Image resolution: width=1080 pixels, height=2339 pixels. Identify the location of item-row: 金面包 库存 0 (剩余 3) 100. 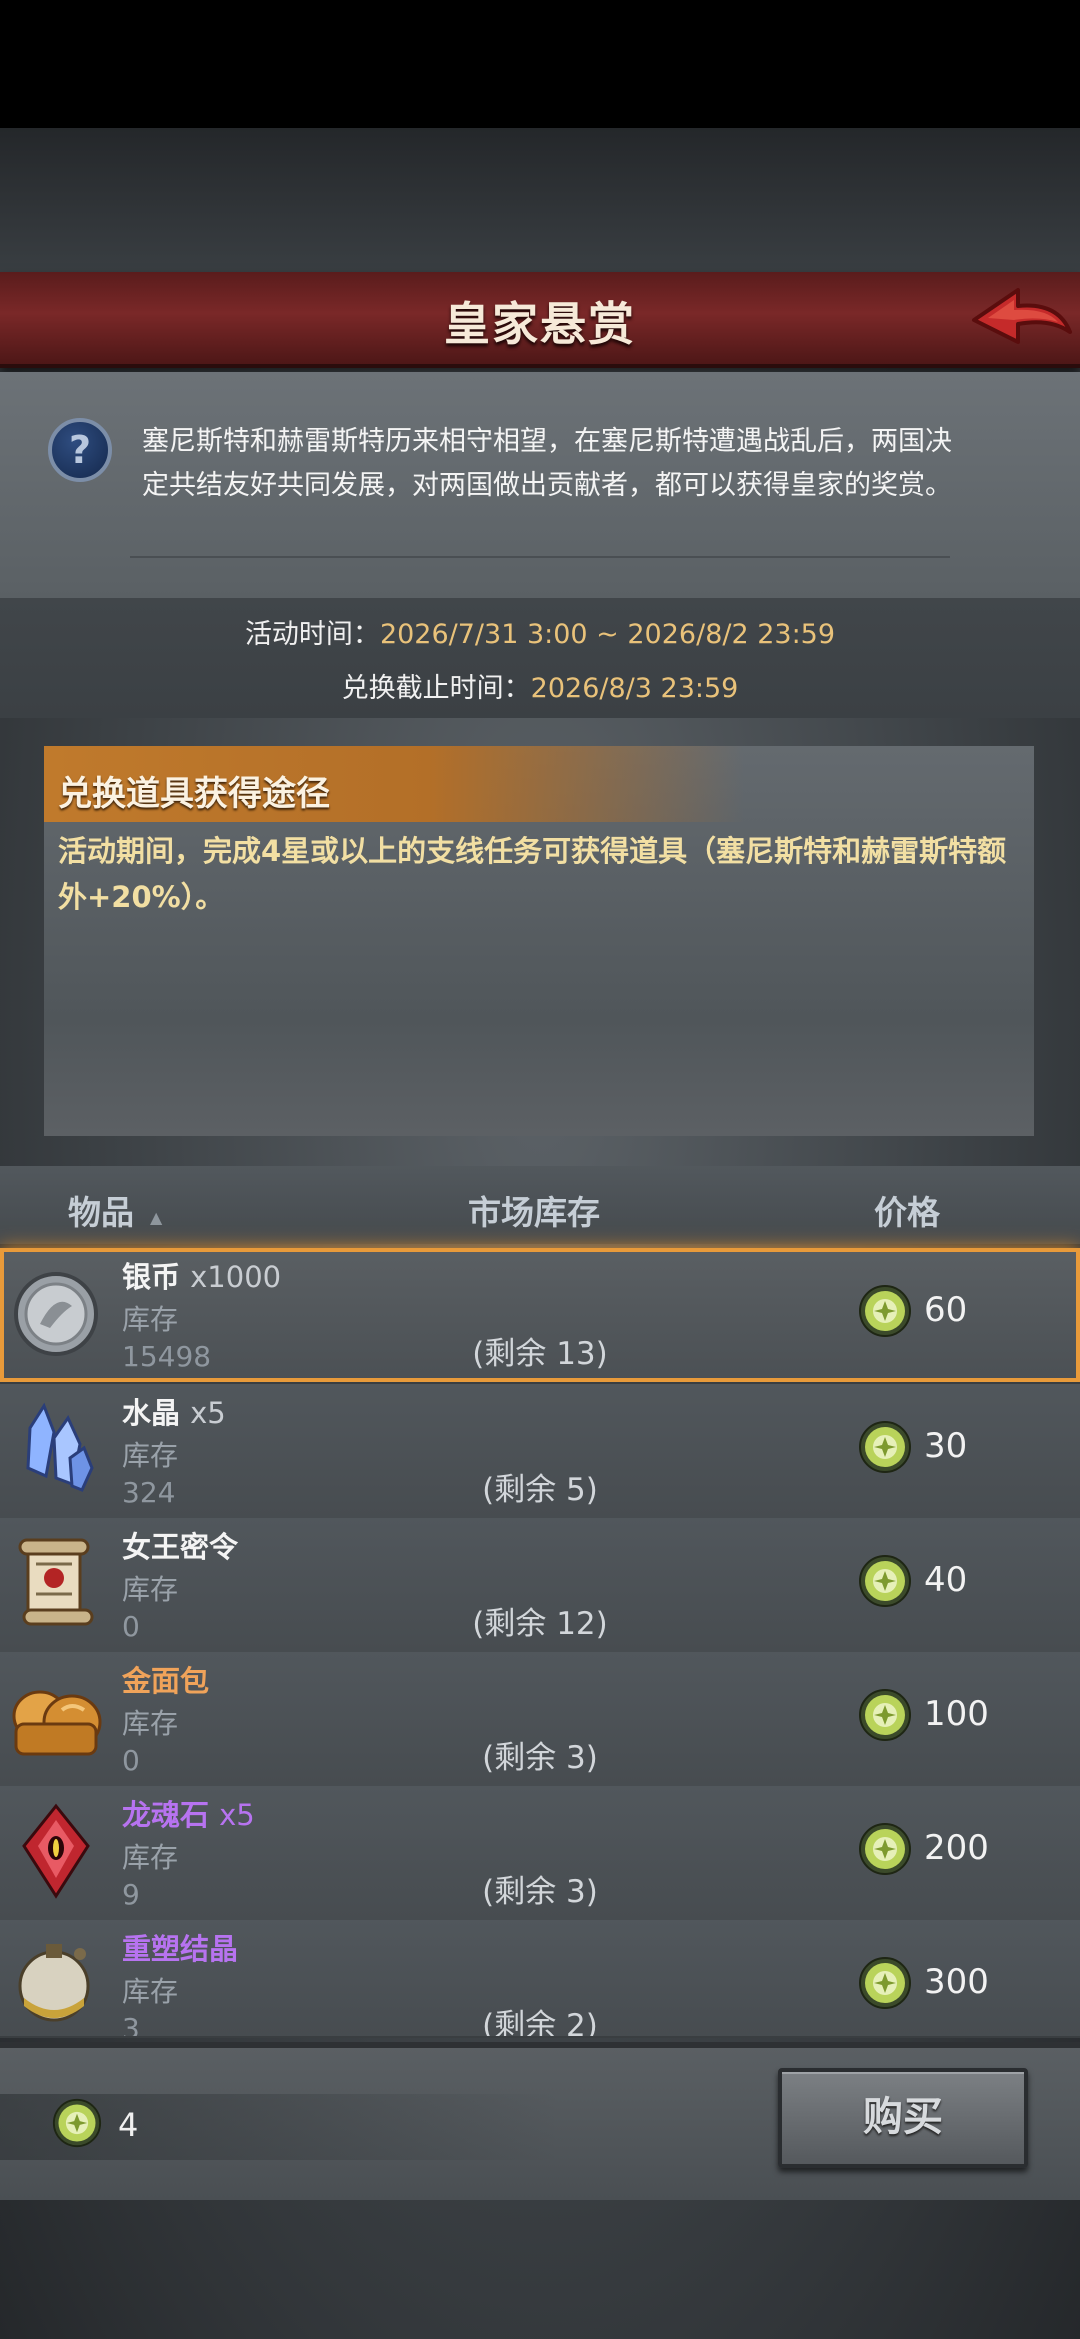
(540, 1720).